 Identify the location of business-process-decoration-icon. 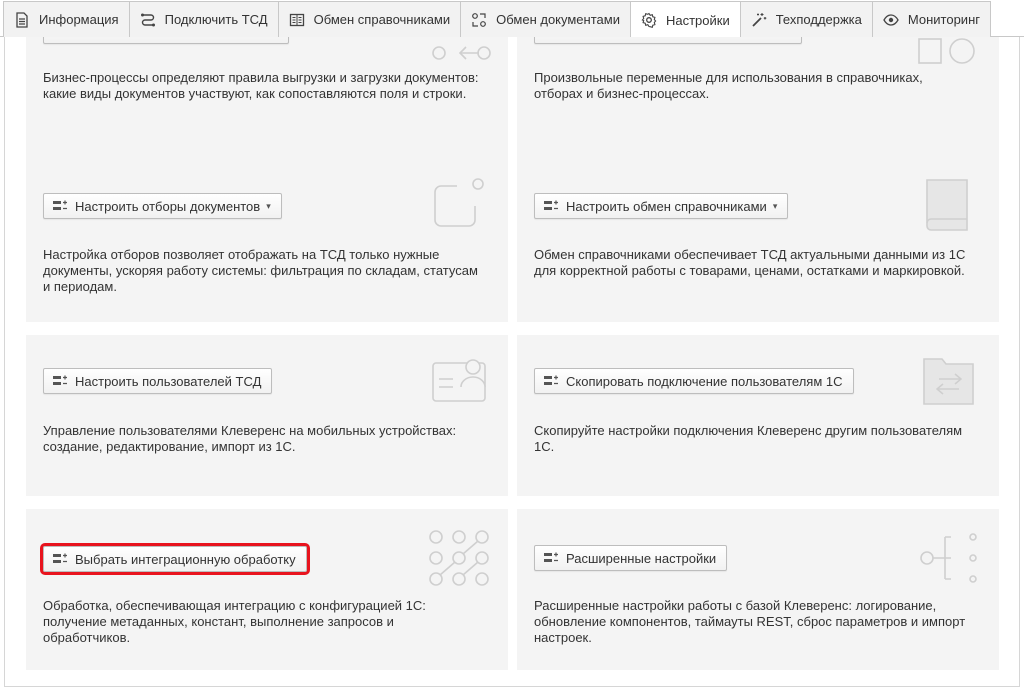
(461, 53).